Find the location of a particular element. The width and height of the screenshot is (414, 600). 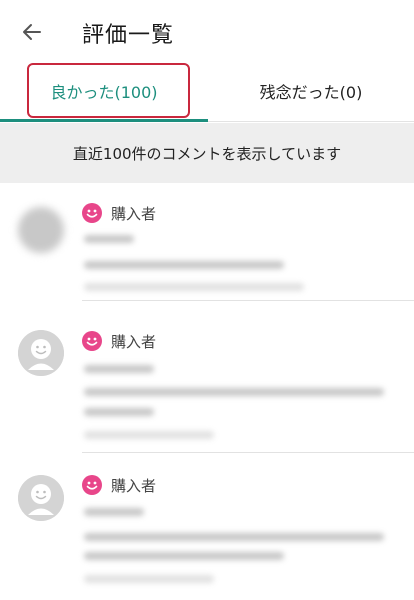

page-title: 評価一覧 is located at coordinates (128, 35).